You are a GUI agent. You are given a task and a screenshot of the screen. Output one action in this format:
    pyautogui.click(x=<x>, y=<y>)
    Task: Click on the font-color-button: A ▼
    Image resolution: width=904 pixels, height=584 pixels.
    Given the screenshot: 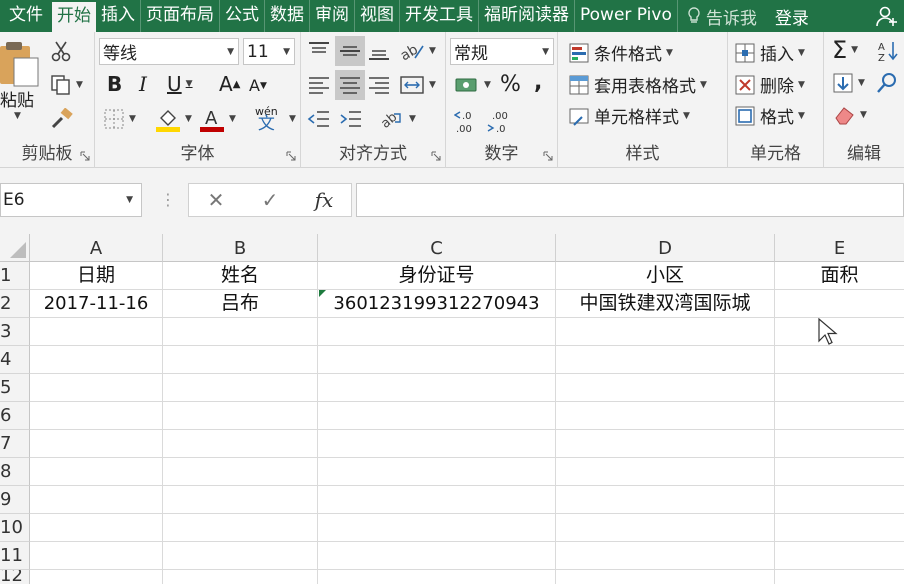 What is the action you would take?
    pyautogui.click(x=217, y=119)
    